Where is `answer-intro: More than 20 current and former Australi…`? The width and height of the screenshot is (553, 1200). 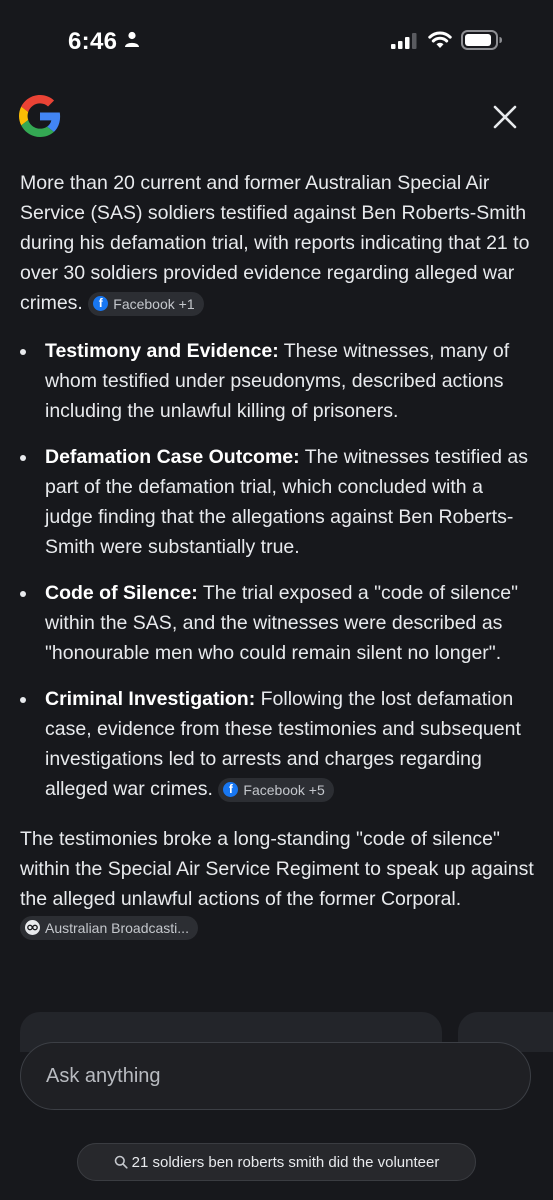
answer-intro: More than 20 current and former Australi… is located at coordinates (277, 243).